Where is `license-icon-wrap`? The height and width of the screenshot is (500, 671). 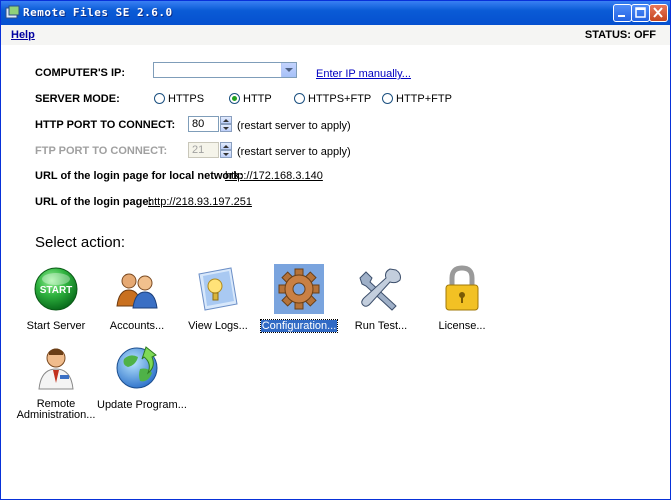 license-icon-wrap is located at coordinates (462, 289).